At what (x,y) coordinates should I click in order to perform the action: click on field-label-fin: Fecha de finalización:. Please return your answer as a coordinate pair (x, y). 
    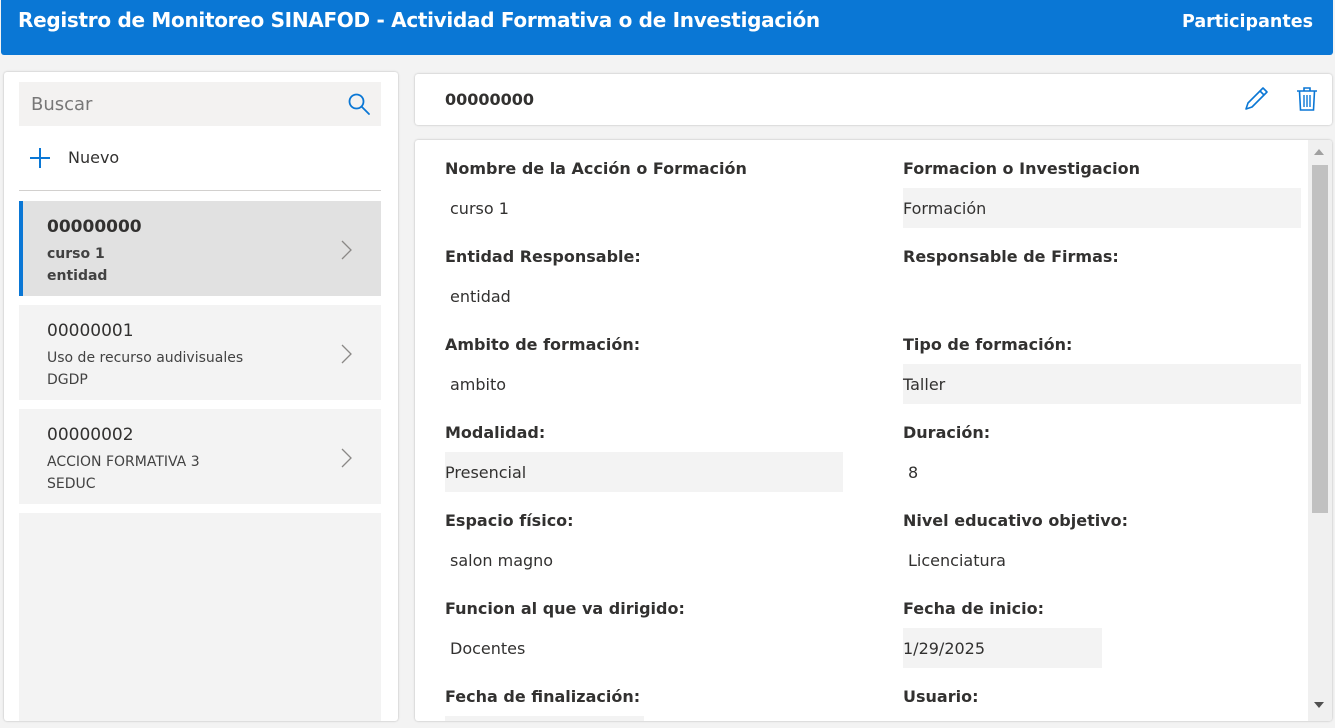
    Looking at the image, I should click on (543, 696).